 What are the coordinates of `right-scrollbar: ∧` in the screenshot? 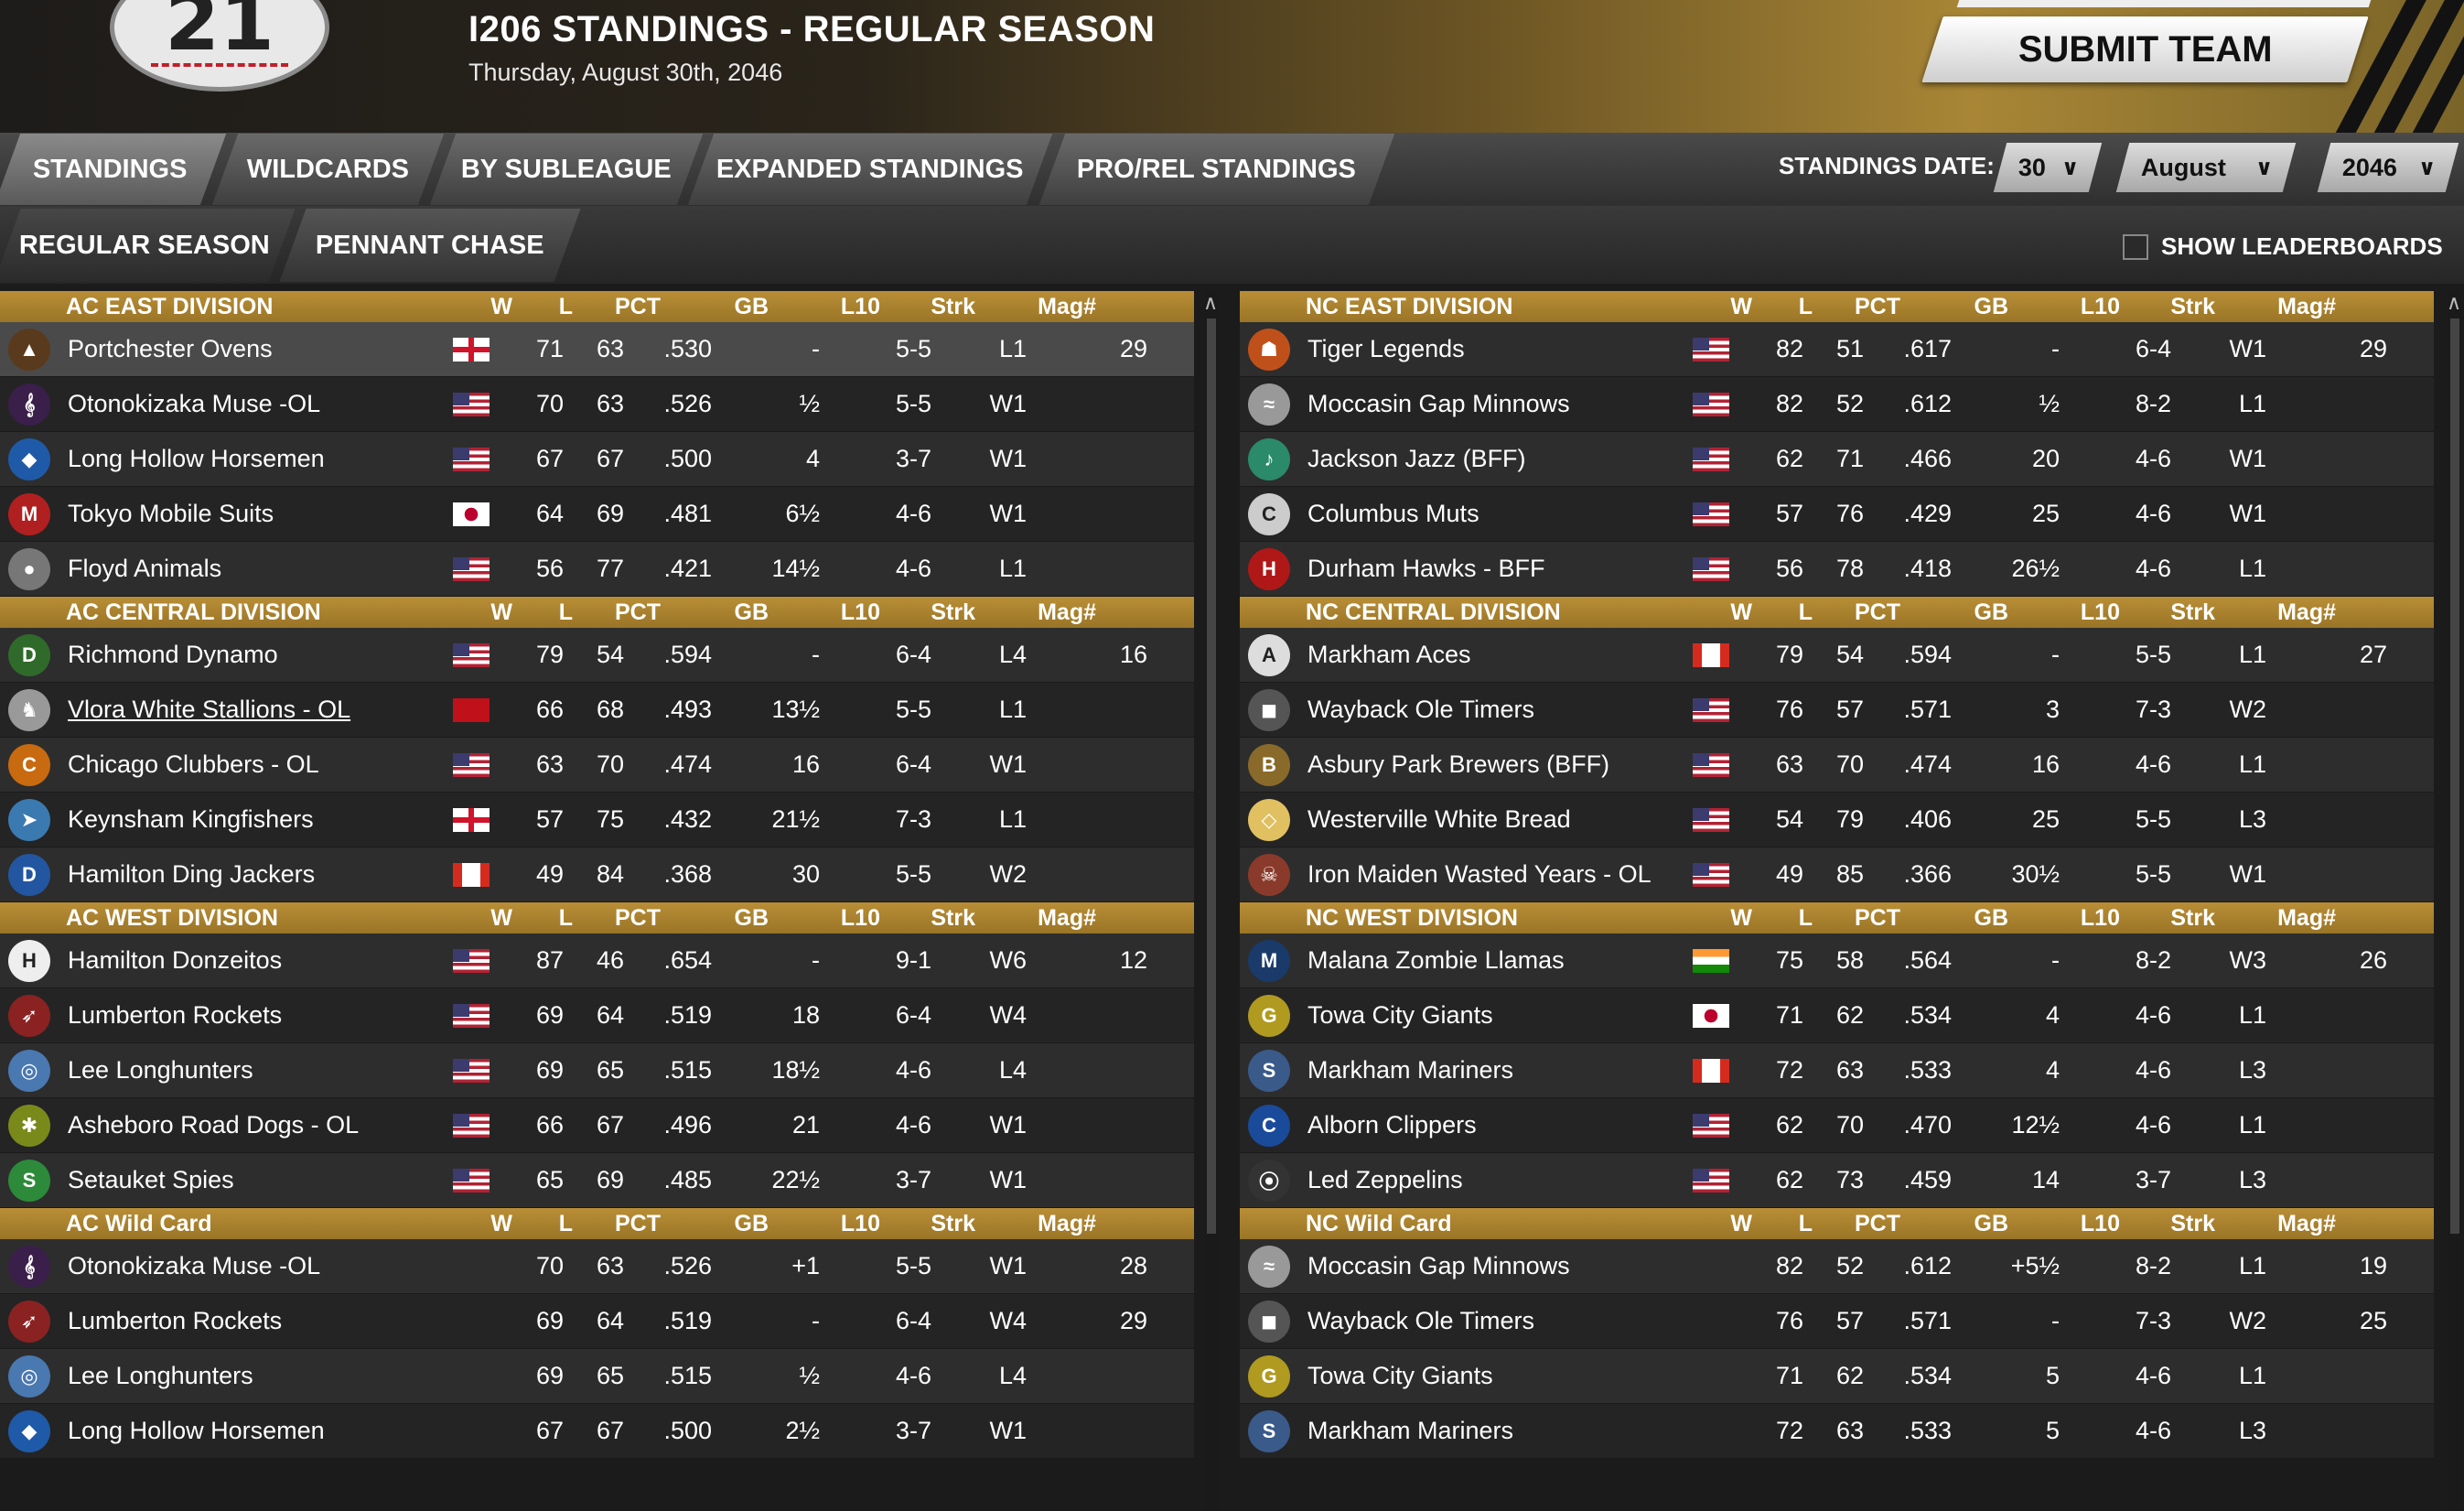 It's located at (2454, 901).